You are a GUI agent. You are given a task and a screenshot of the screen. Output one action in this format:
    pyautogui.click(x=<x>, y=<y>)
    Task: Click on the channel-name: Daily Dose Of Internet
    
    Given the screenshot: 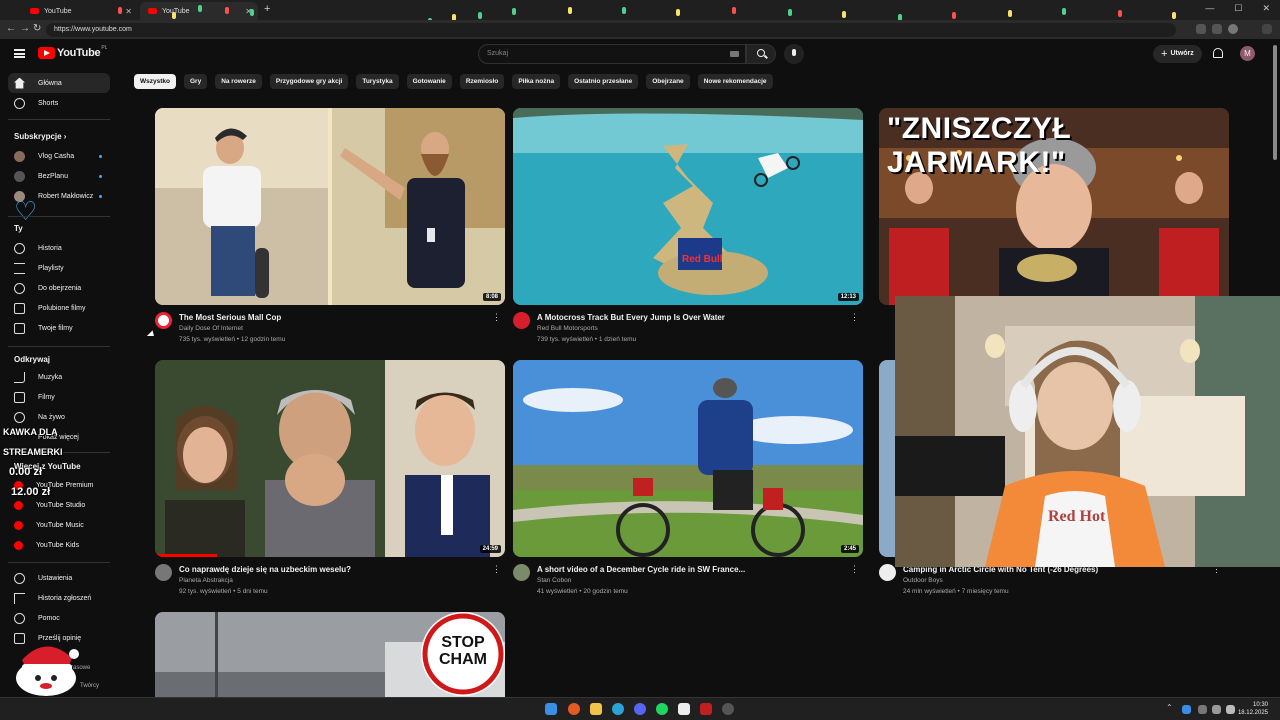 What is the action you would take?
    pyautogui.click(x=211, y=328)
    